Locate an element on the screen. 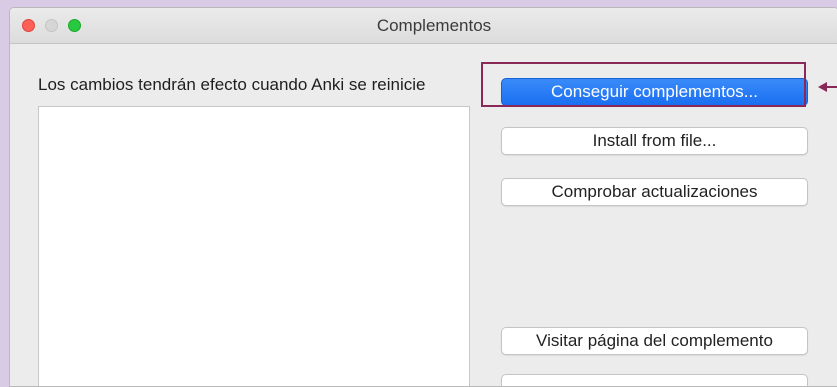  check-updates-button: Comprobar actualizaciones is located at coordinates (654, 192).